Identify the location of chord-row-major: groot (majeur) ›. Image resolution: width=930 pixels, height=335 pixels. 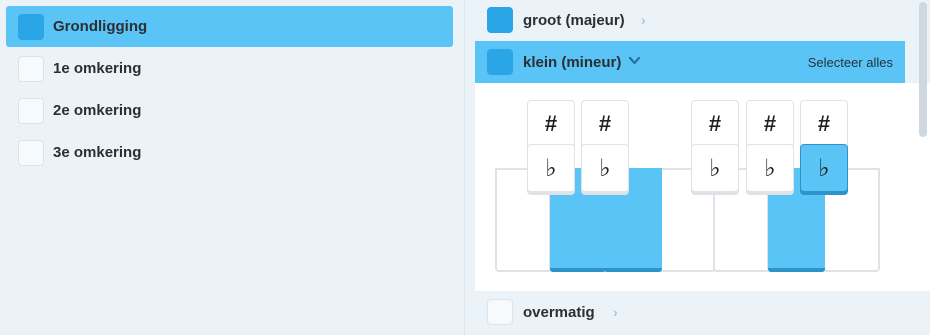
(702, 20).